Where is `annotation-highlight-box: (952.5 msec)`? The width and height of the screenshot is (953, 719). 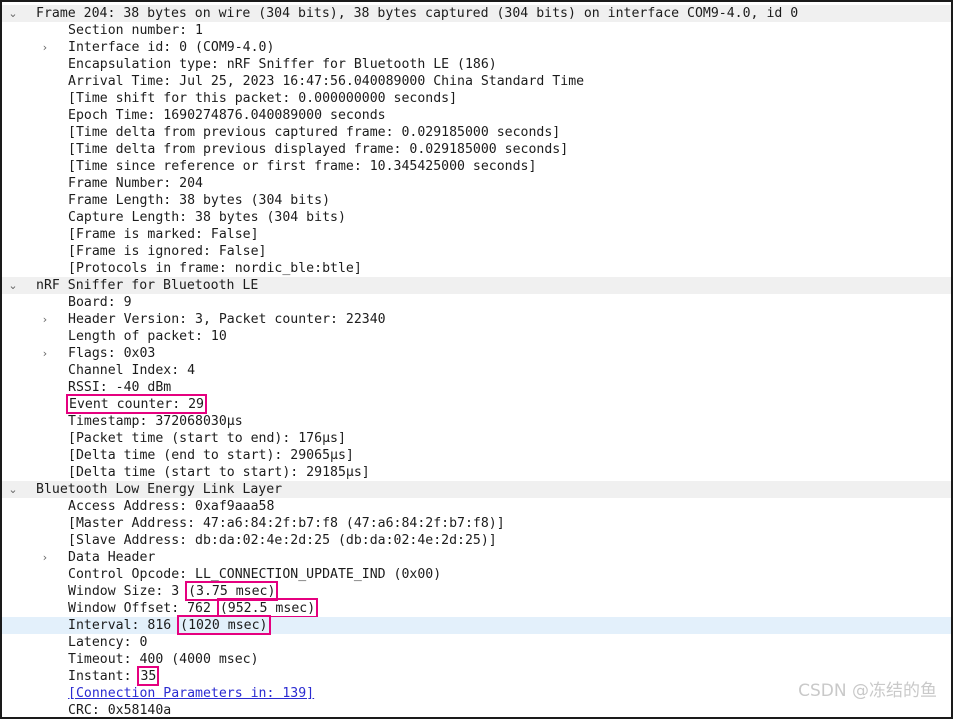
annotation-highlight-box: (952.5 msec) is located at coordinates (267, 608).